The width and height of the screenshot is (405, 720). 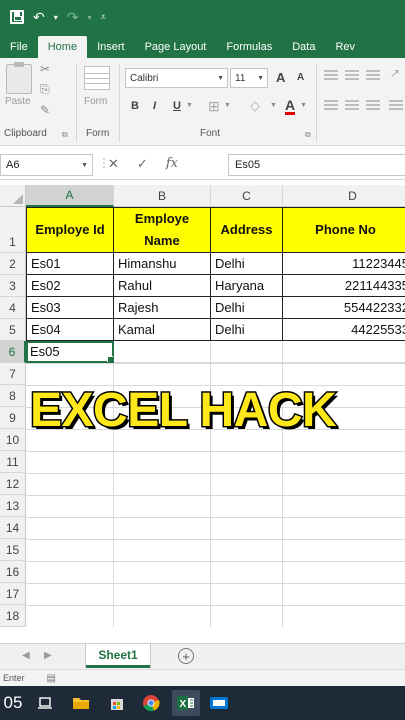 What do you see at coordinates (13, 462) in the screenshot?
I see `row-header: 11` at bounding box center [13, 462].